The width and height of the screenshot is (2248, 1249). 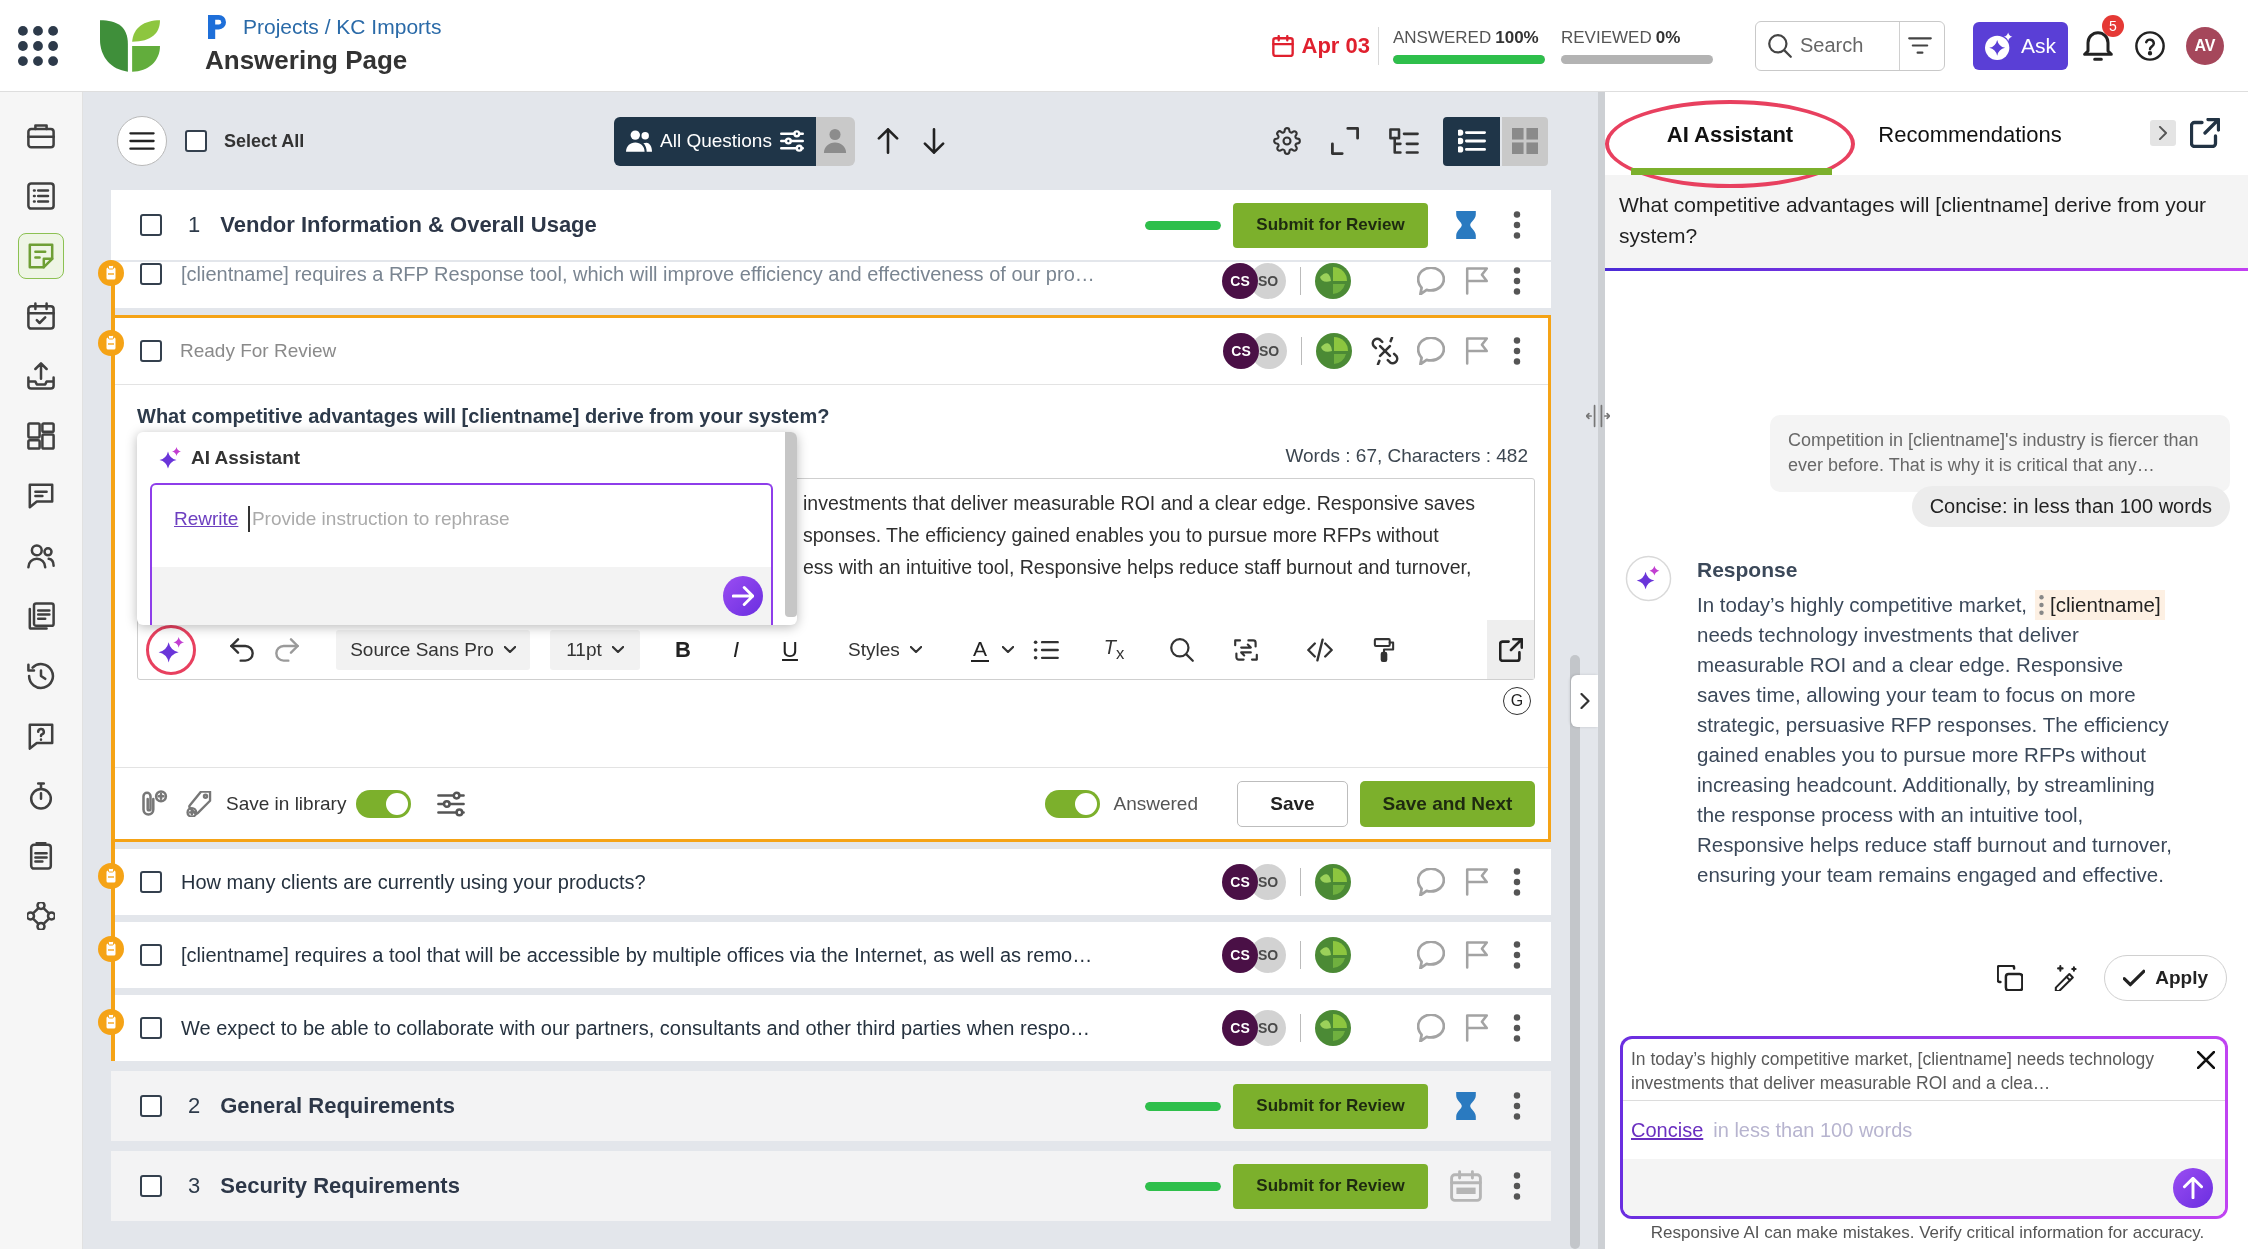 I want to click on redo-icon, so click(x=287, y=649).